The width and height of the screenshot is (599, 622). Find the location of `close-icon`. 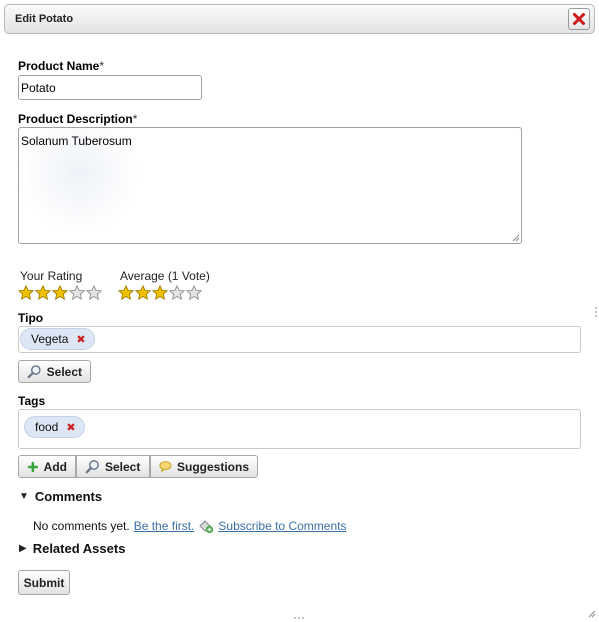

close-icon is located at coordinates (579, 19).